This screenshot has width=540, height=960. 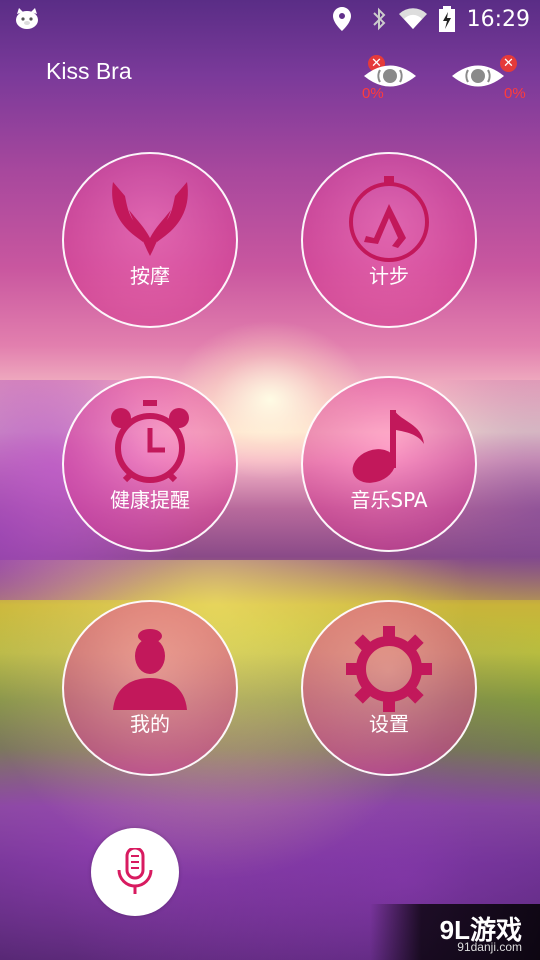 What do you see at coordinates (150, 441) in the screenshot?
I see `alarm-clock-icon` at bounding box center [150, 441].